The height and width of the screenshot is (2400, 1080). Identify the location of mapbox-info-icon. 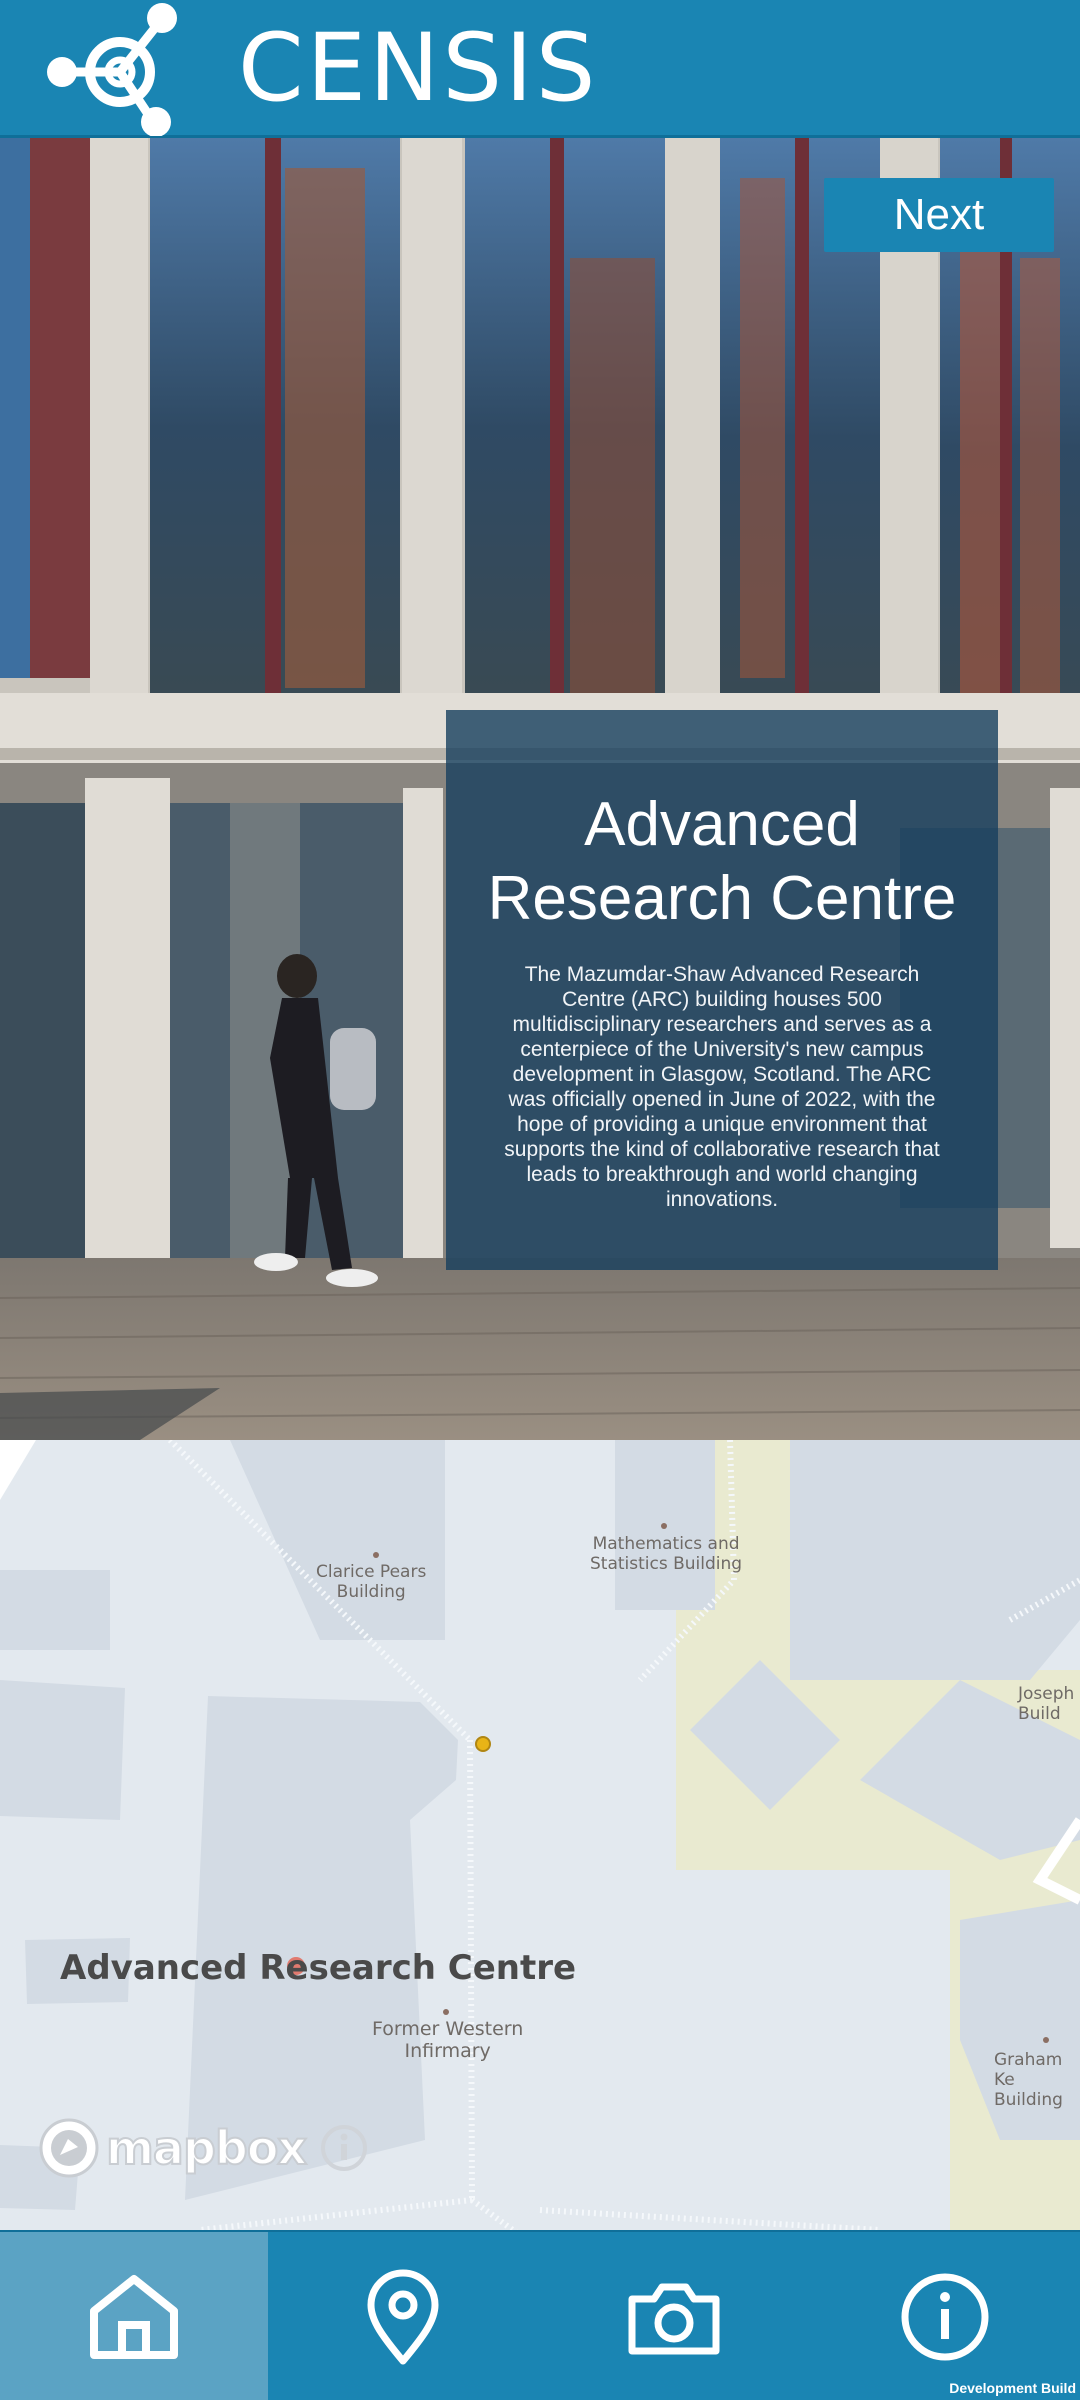
(344, 2148).